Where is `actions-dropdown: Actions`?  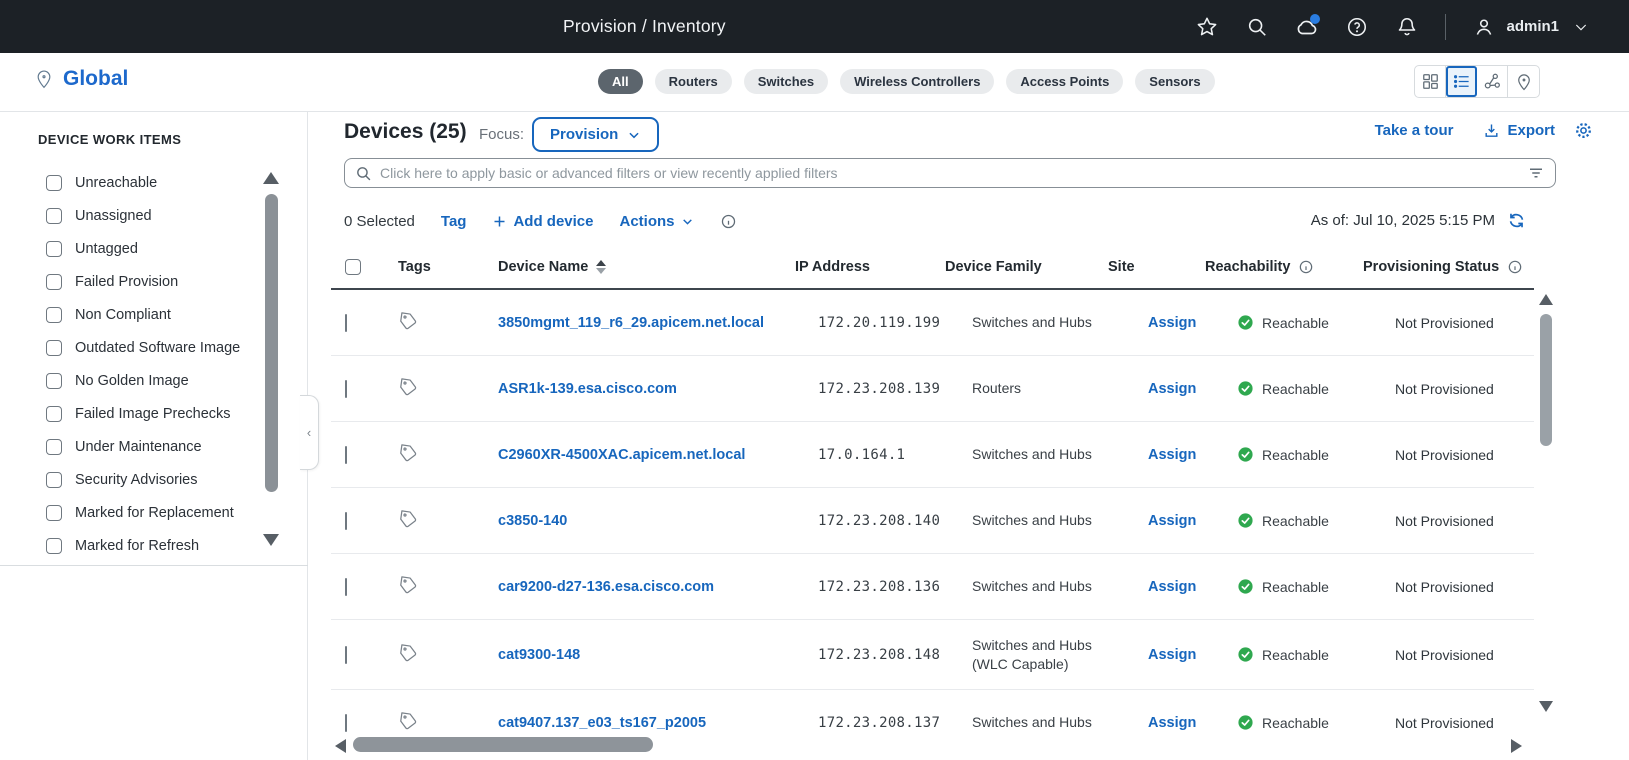
actions-dropdown: Actions is located at coordinates (656, 221).